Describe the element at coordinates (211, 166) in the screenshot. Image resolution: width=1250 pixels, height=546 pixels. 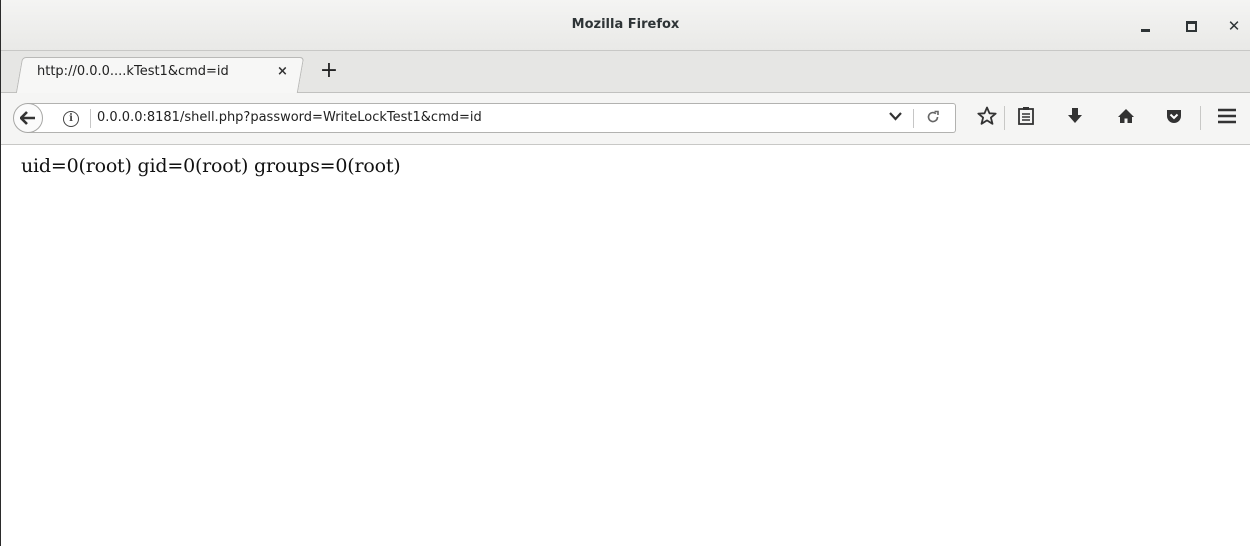
I see `command-output: uid=0(root) gid=0(root) groups=0(root)` at that location.